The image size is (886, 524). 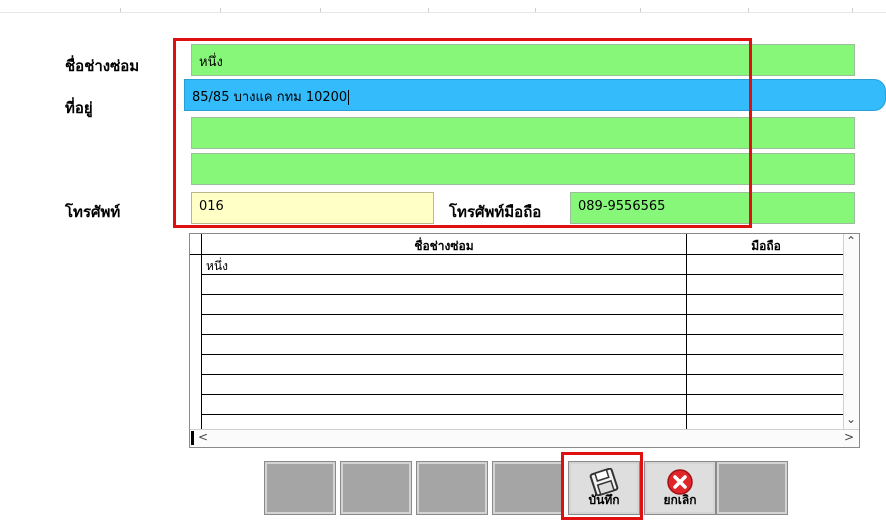 I want to click on grid-cell-name: หนึ่ง, so click(x=217, y=266).